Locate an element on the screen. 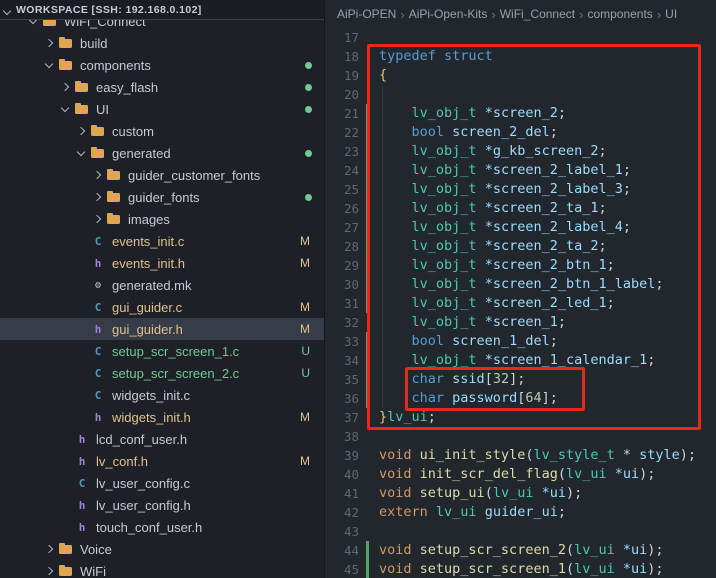  chevron-right-icon is located at coordinates (50, 549).